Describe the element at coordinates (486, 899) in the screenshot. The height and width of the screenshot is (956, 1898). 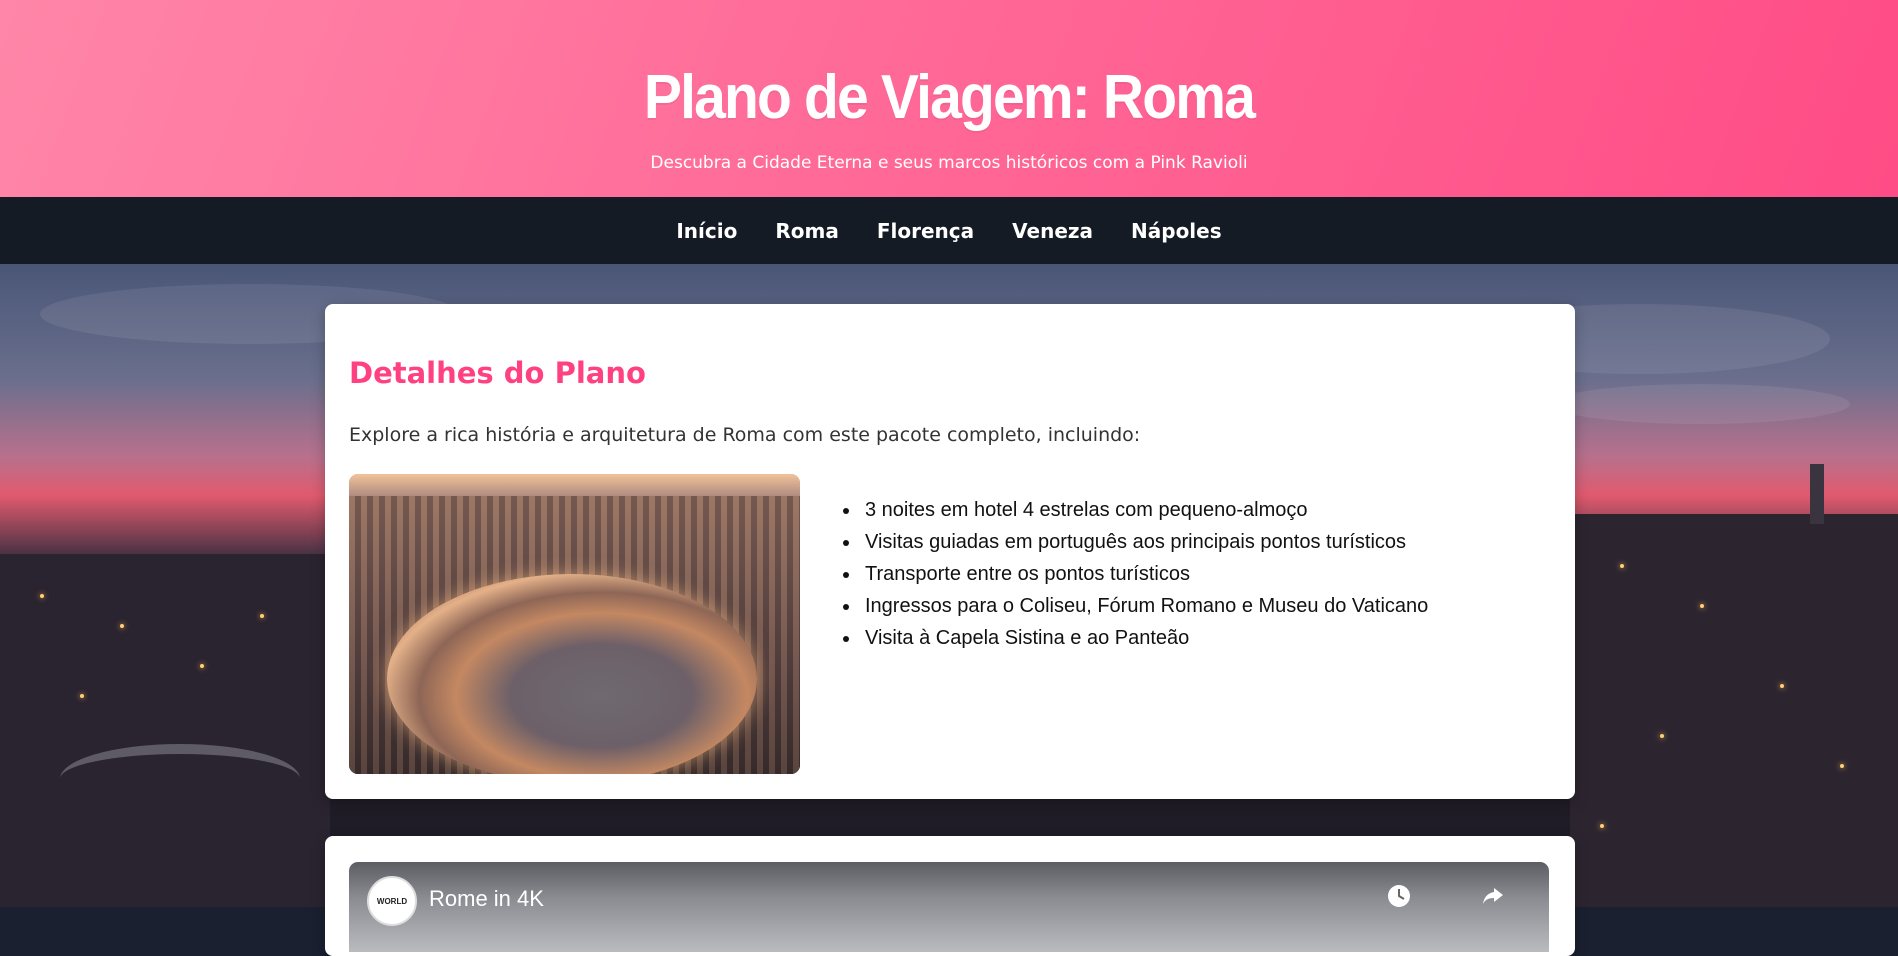
I see `video-title: Rome in 4K` at that location.